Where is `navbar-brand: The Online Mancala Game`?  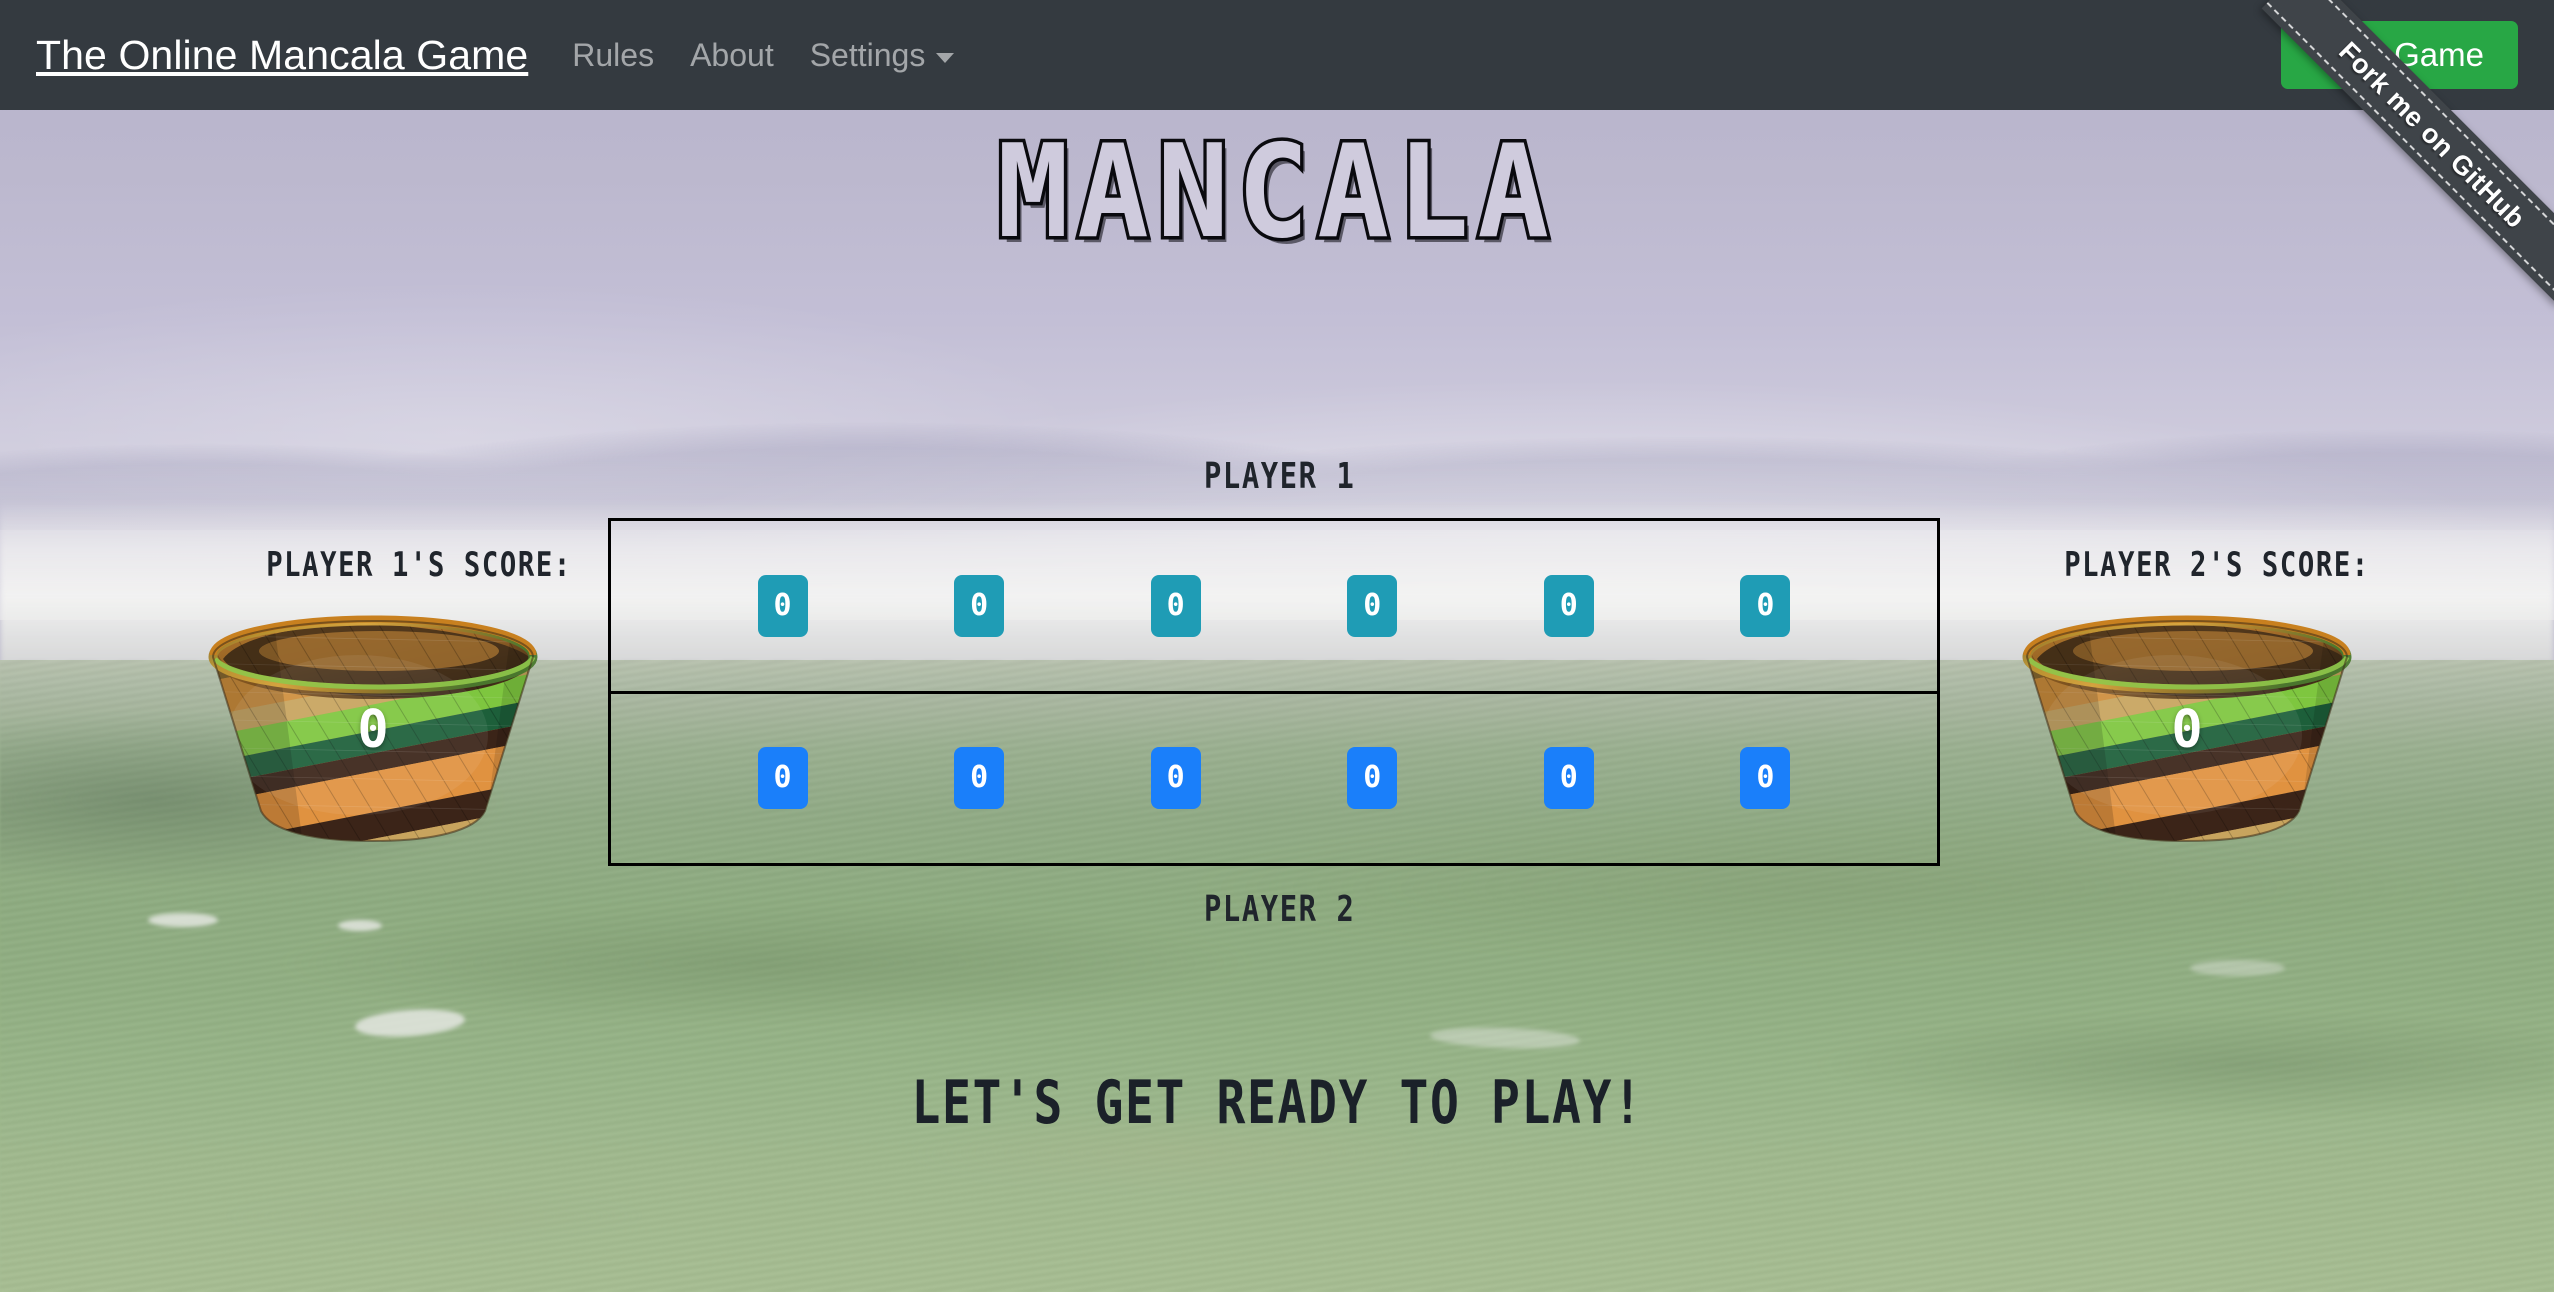
navbar-brand: The Online Mancala Game is located at coordinates (282, 55).